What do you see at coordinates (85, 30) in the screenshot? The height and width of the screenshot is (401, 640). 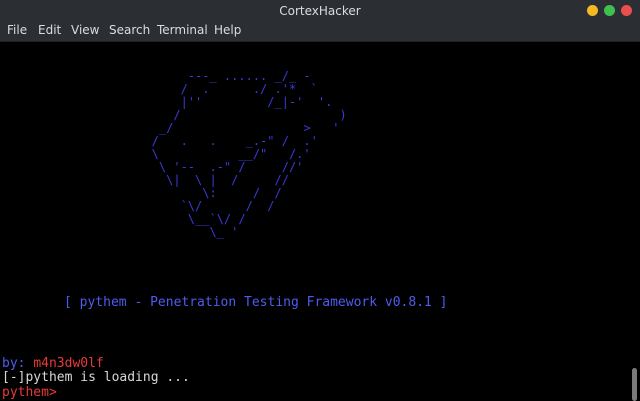 I see `menu-view: View` at bounding box center [85, 30].